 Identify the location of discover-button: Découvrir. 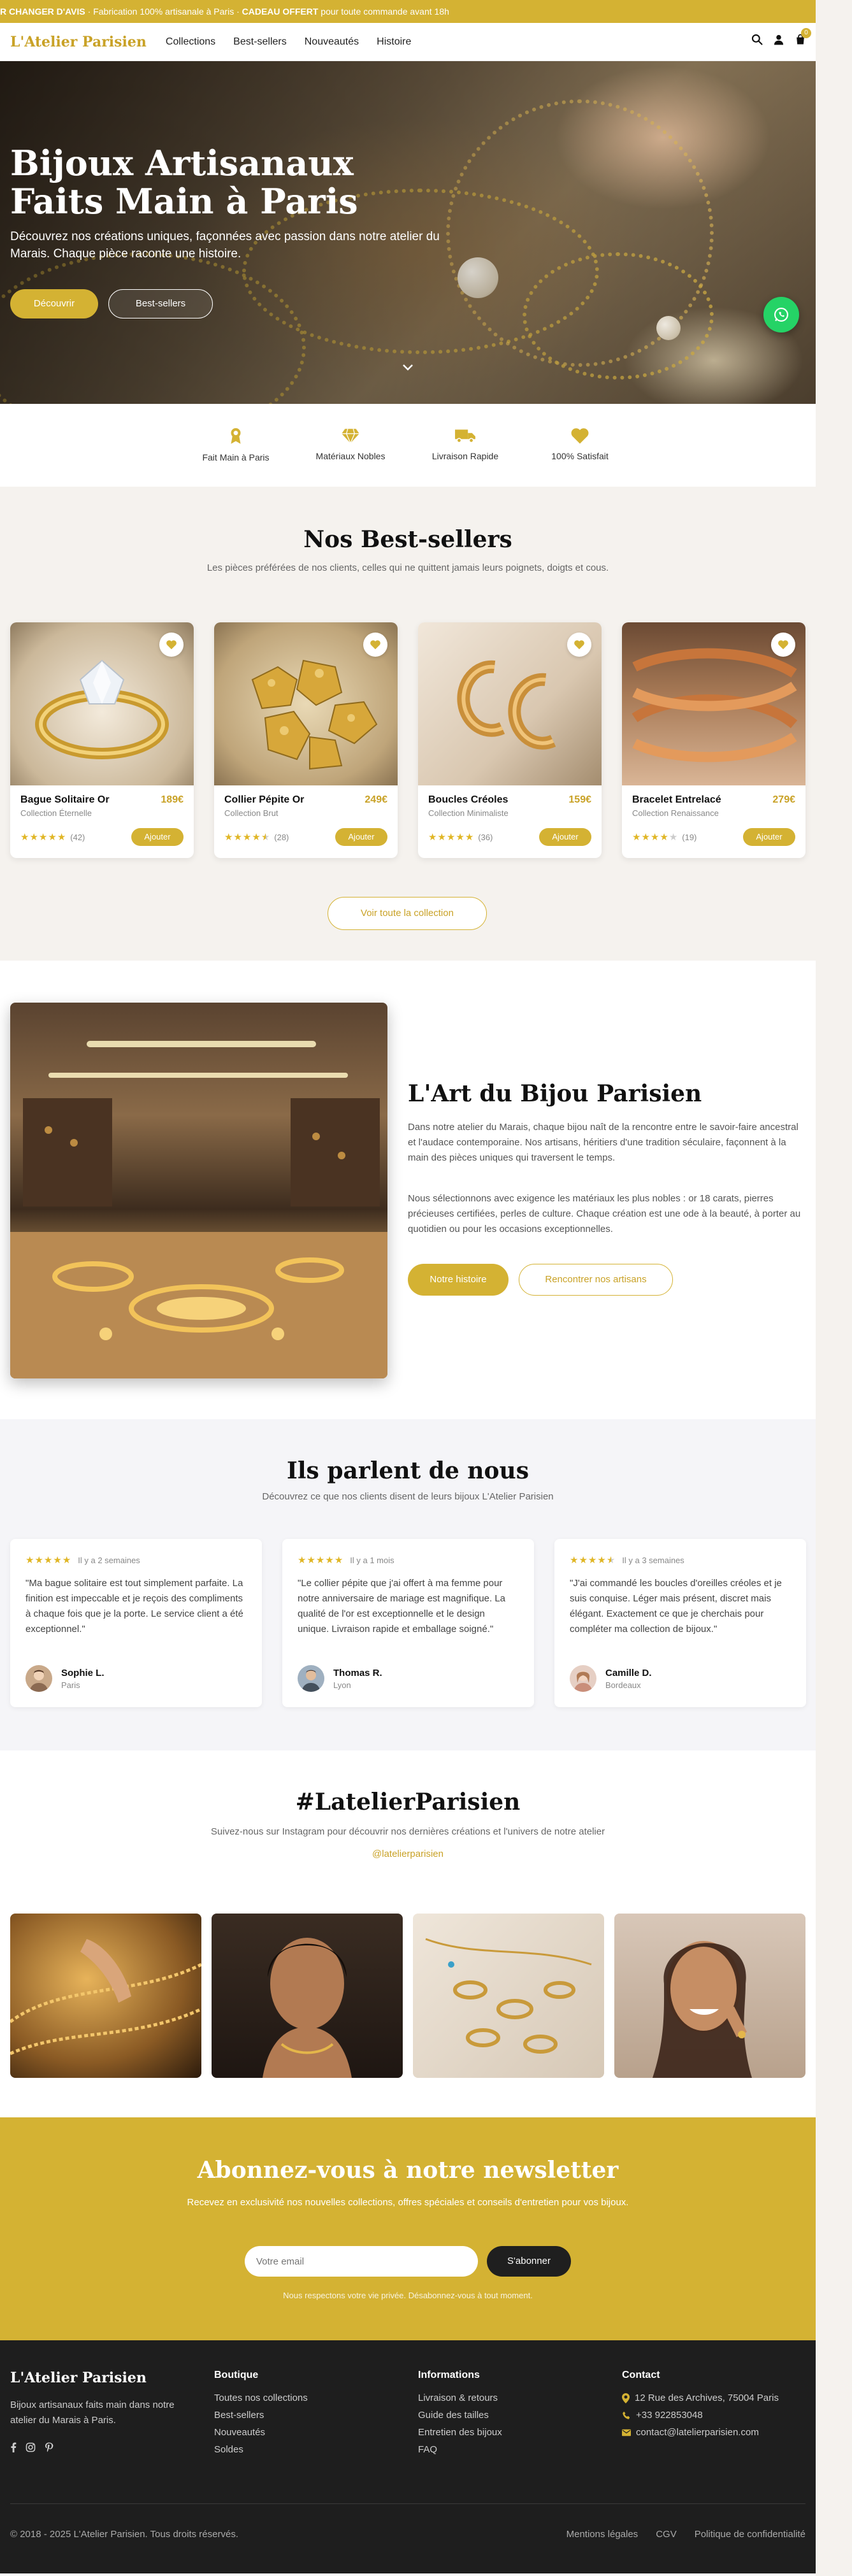
(54, 304).